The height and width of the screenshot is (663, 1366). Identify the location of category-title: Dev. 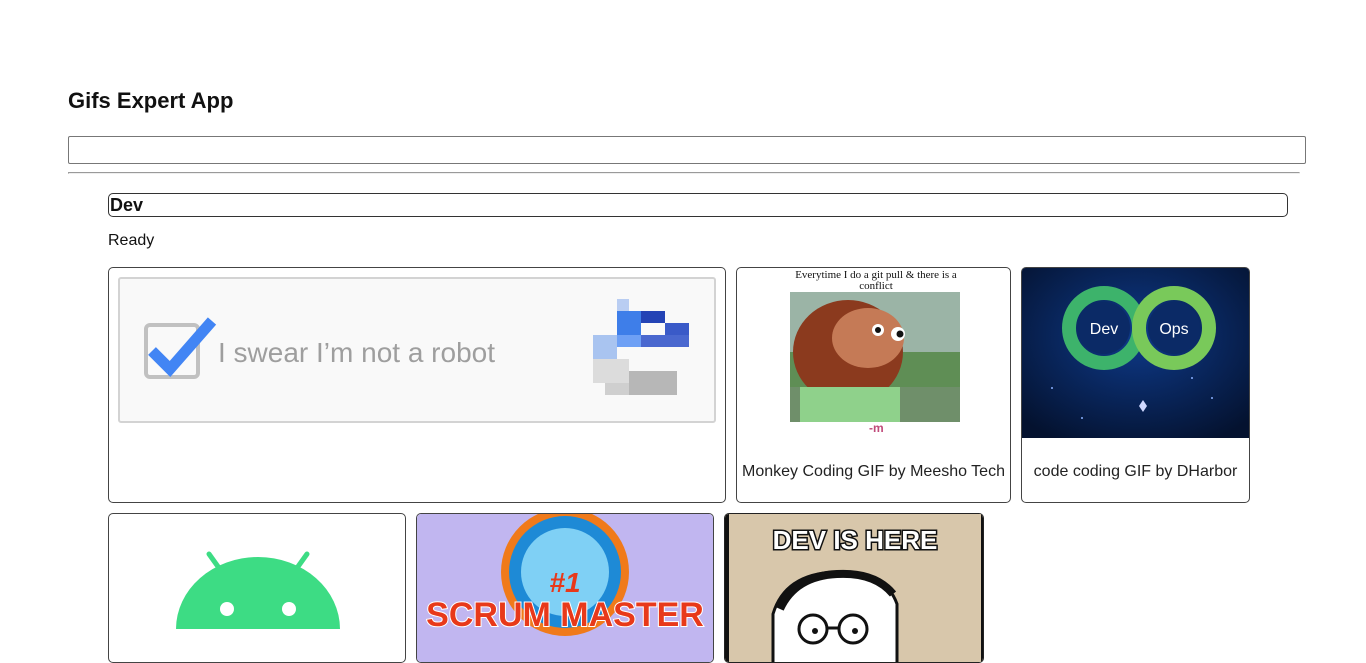
(698, 205).